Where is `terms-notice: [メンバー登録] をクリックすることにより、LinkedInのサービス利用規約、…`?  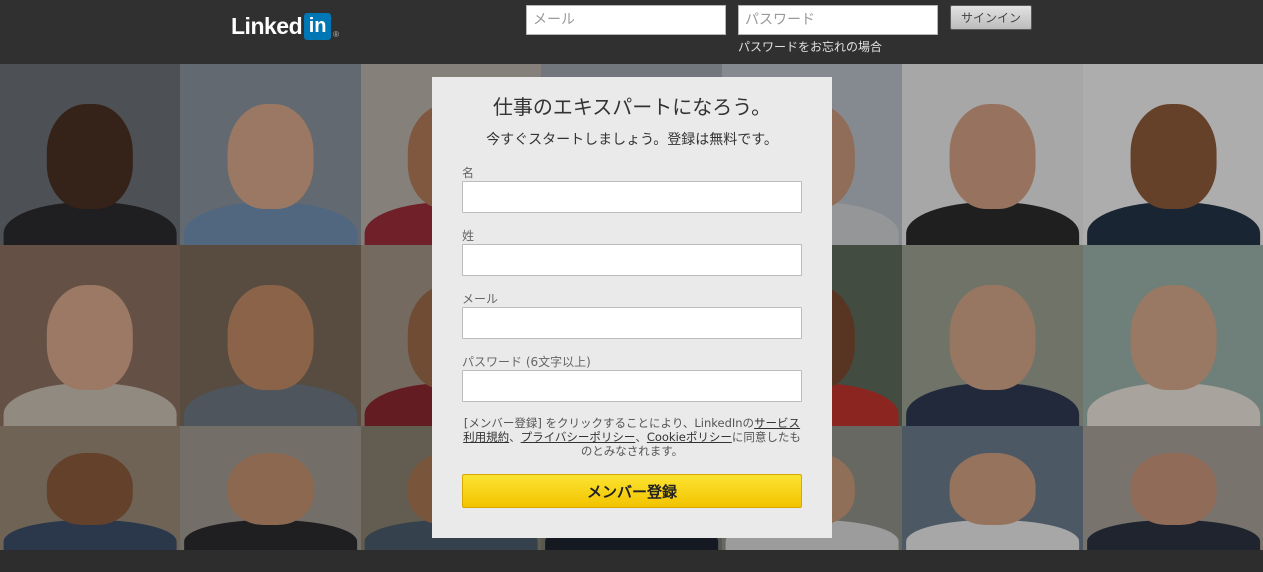
terms-notice: [メンバー登録] をクリックすることにより、LinkedInのサービス利用規約、… is located at coordinates (632, 437).